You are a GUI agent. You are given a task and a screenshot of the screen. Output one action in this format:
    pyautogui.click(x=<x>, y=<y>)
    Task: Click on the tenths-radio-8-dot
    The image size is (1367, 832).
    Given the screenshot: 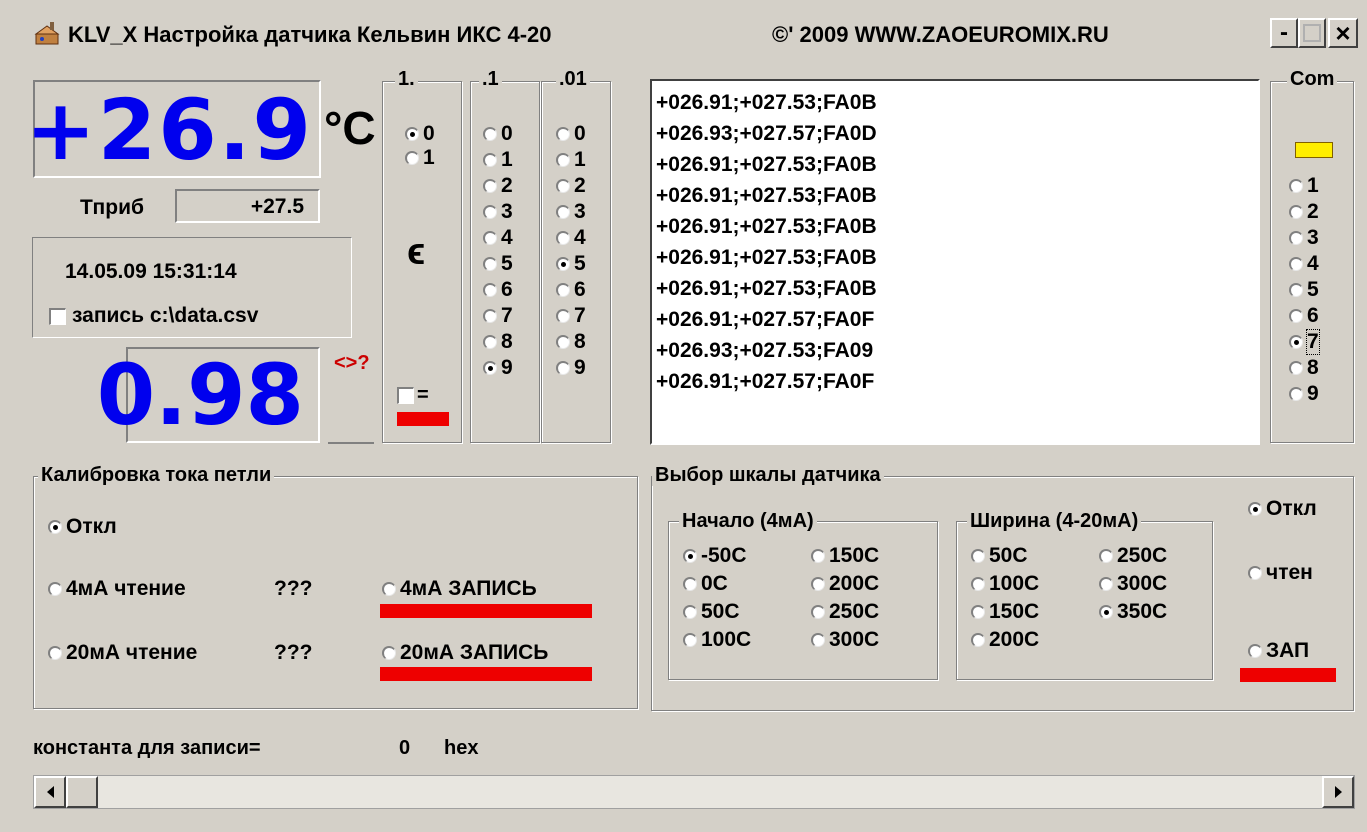 What is the action you would take?
    pyautogui.click(x=490, y=342)
    